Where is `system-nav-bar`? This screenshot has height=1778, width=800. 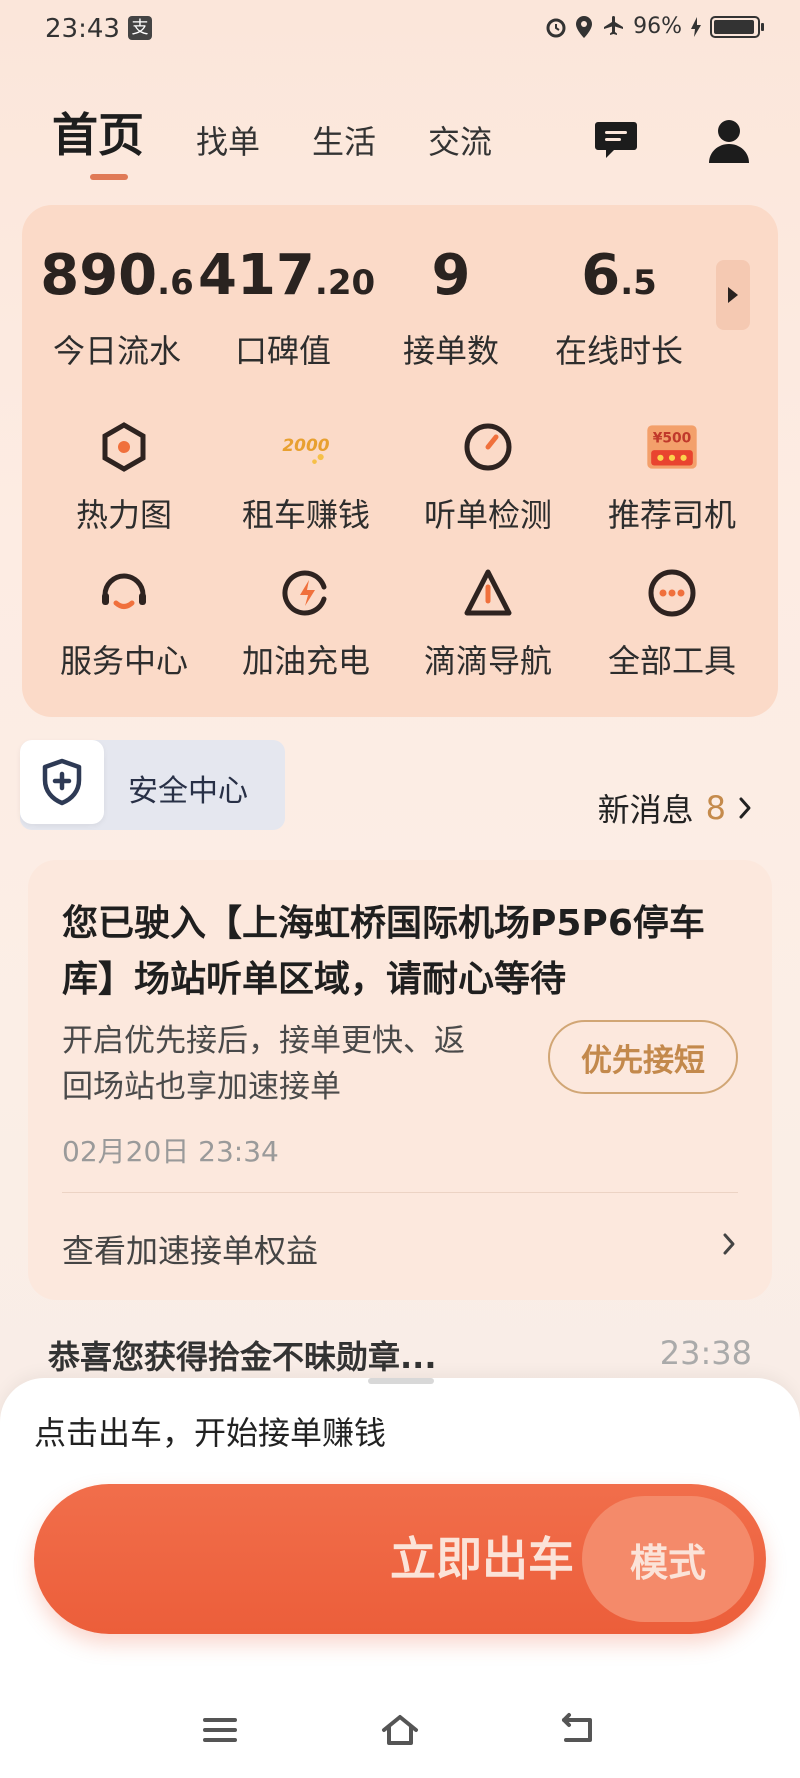
system-nav-bar is located at coordinates (400, 1730).